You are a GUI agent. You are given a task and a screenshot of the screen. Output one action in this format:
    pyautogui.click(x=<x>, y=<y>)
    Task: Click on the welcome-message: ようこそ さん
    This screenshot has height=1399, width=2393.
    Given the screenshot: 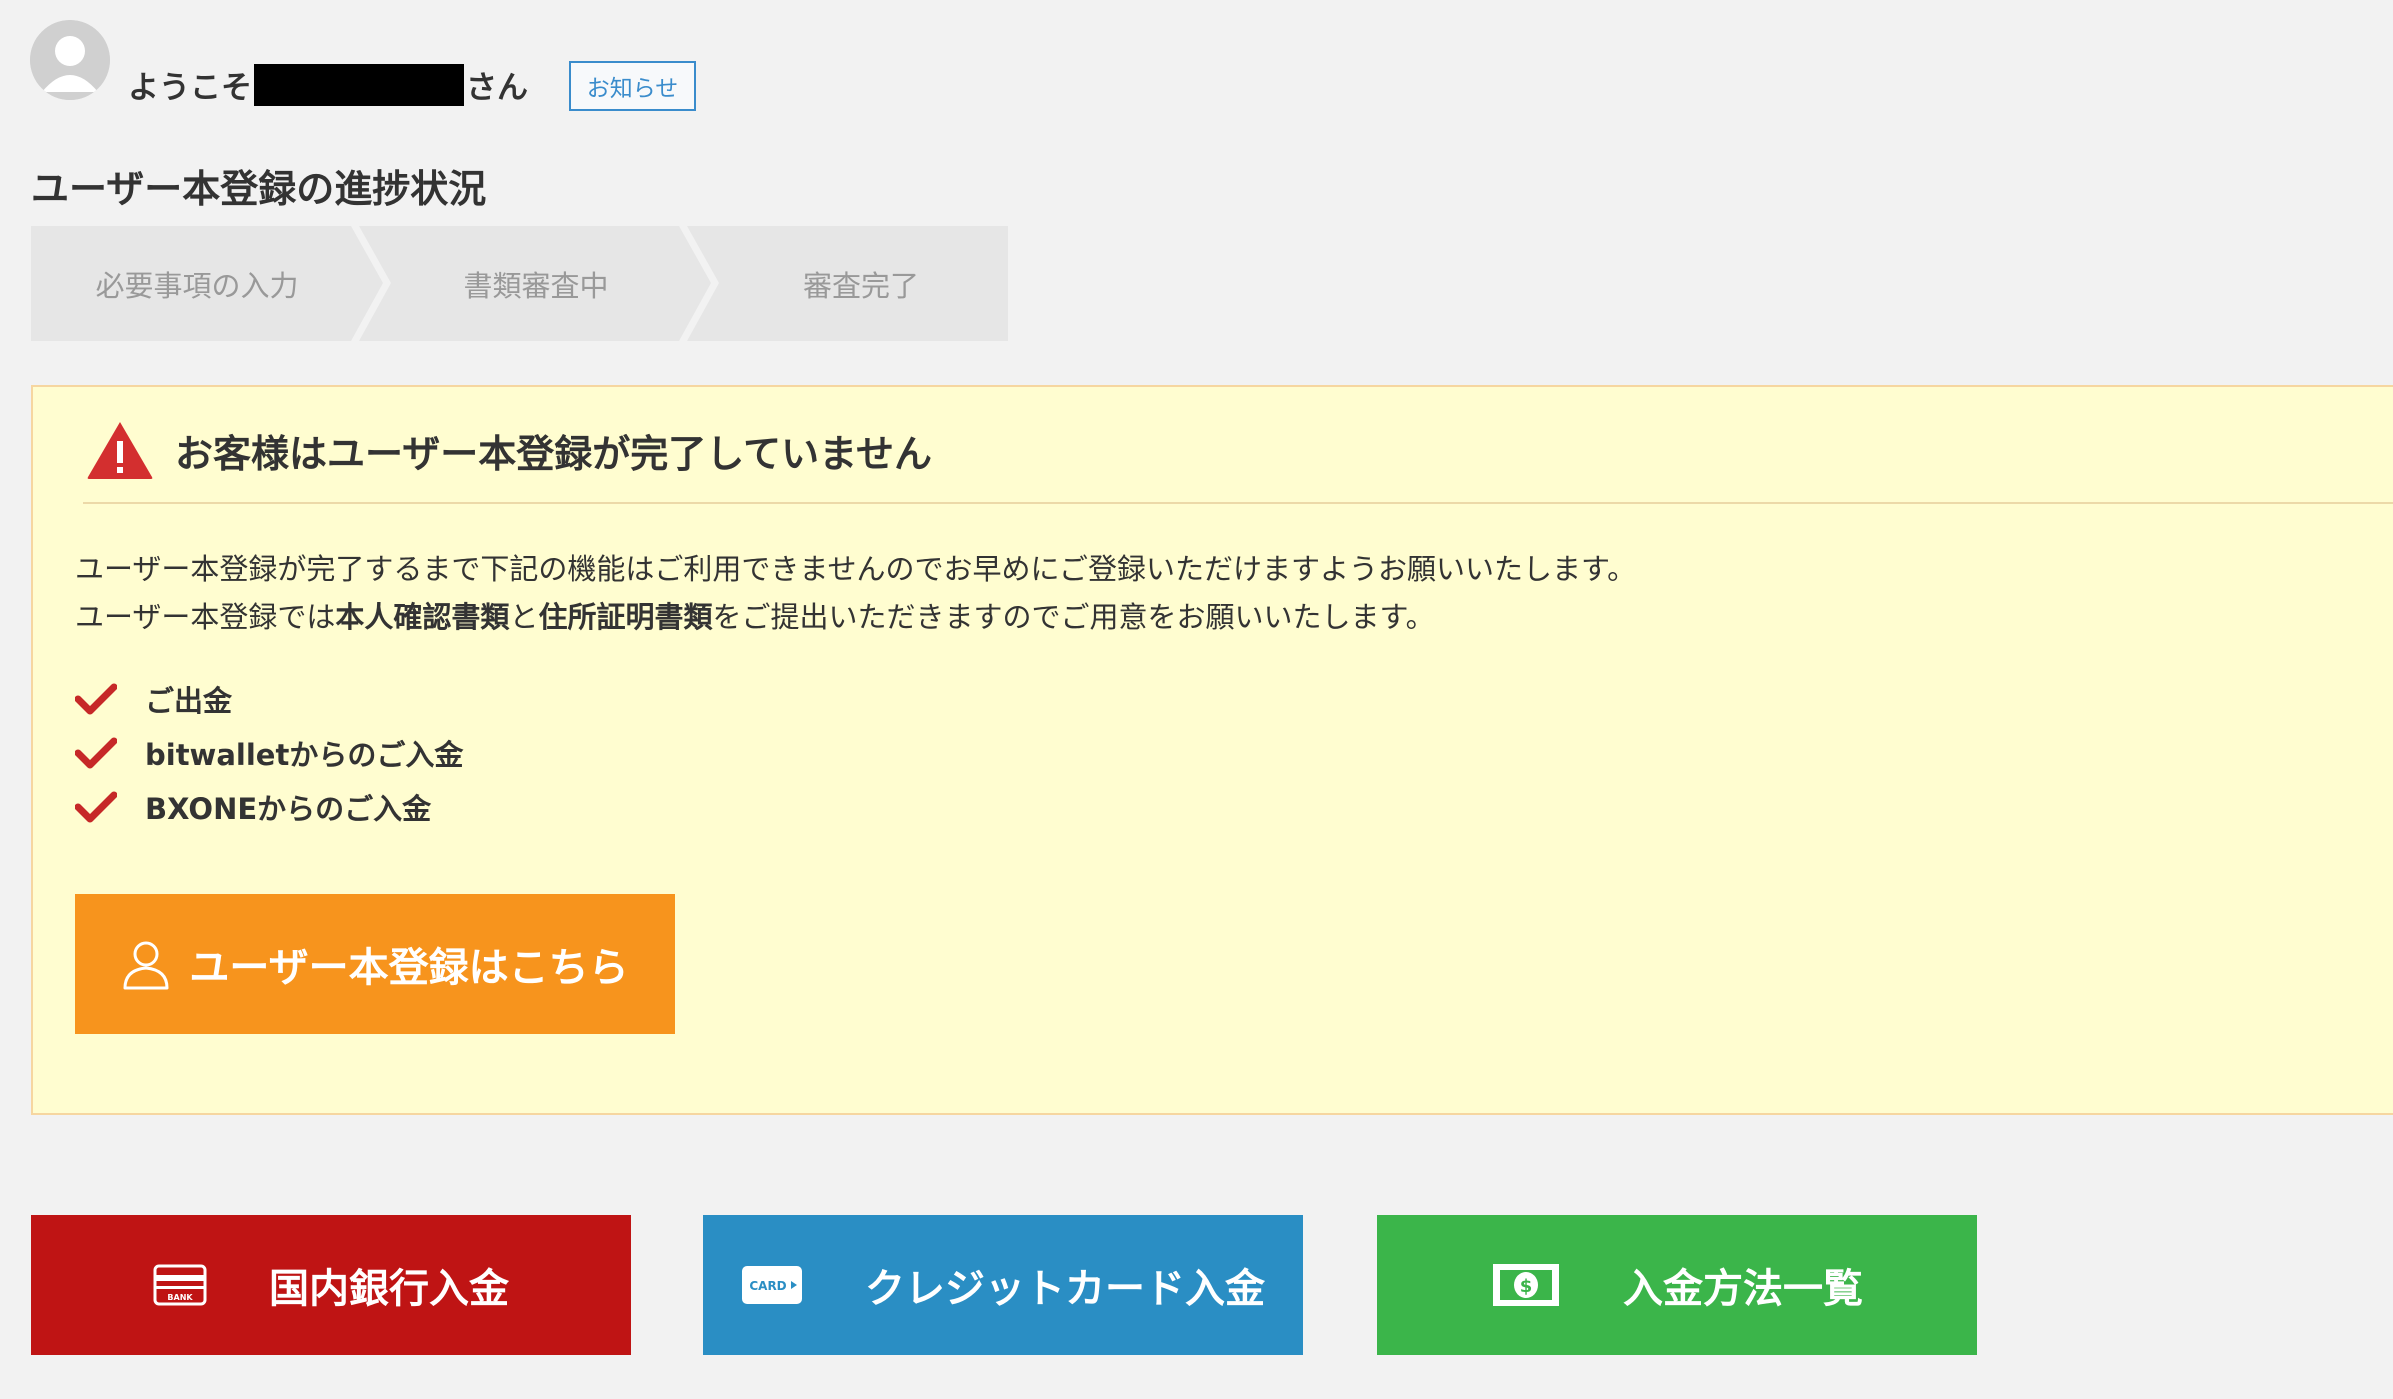 What is the action you would take?
    pyautogui.click(x=328, y=84)
    